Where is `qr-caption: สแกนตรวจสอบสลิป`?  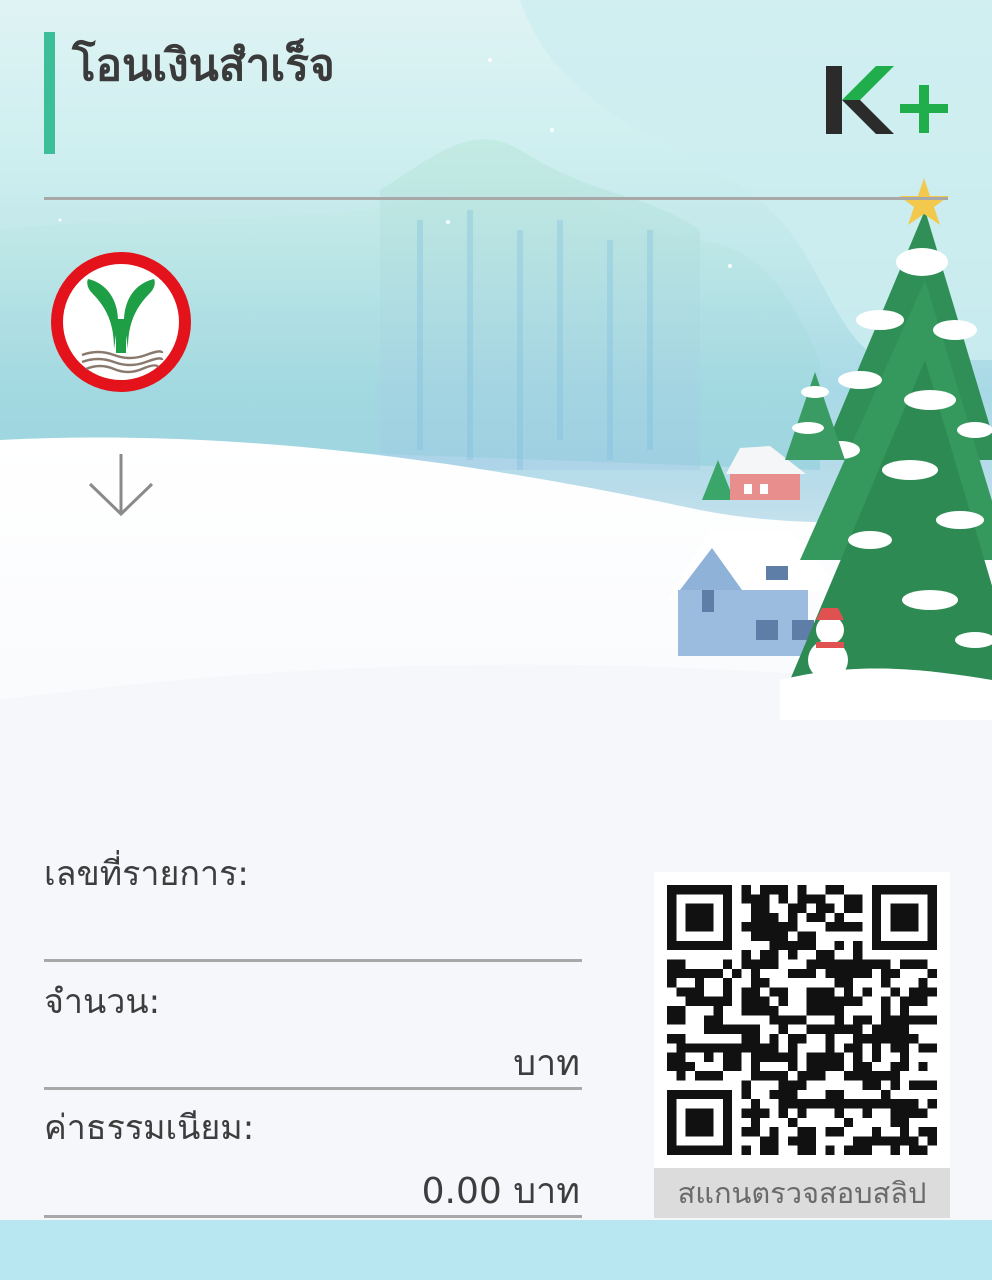 qr-caption: สแกนตรวจสอบสลิป is located at coordinates (802, 1193).